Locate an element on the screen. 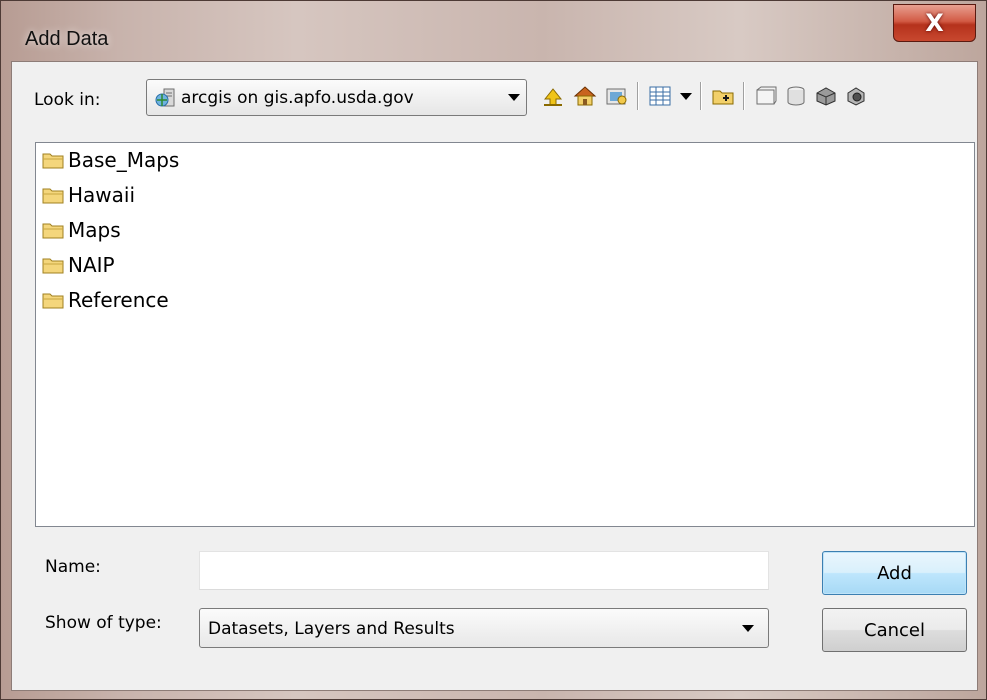 The image size is (987, 700). new-folder-button is located at coordinates (723, 96).